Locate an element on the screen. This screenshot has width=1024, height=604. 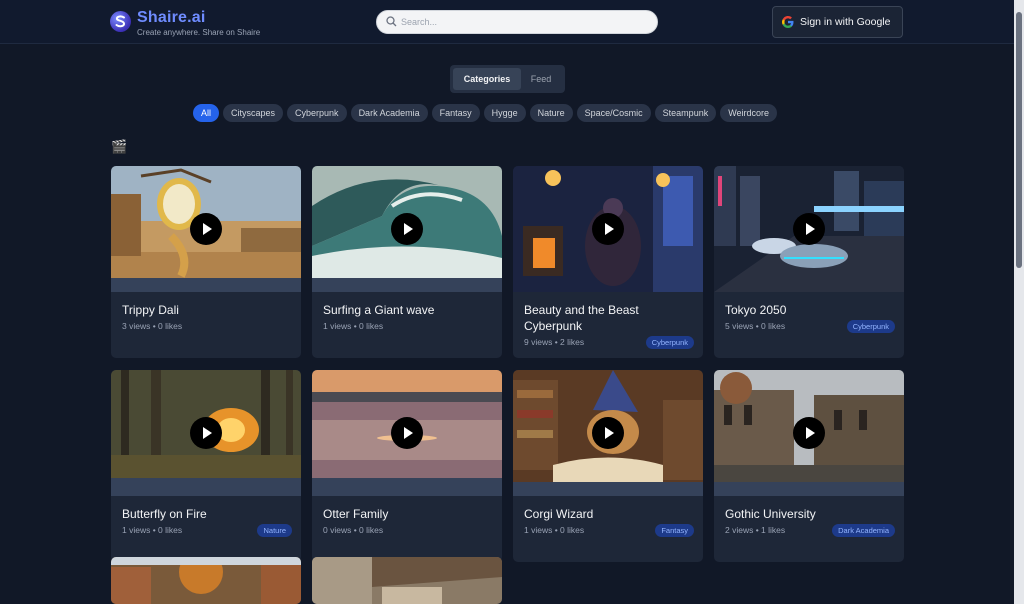
clapperboard-icon: 🎬 is located at coordinates (119, 146).